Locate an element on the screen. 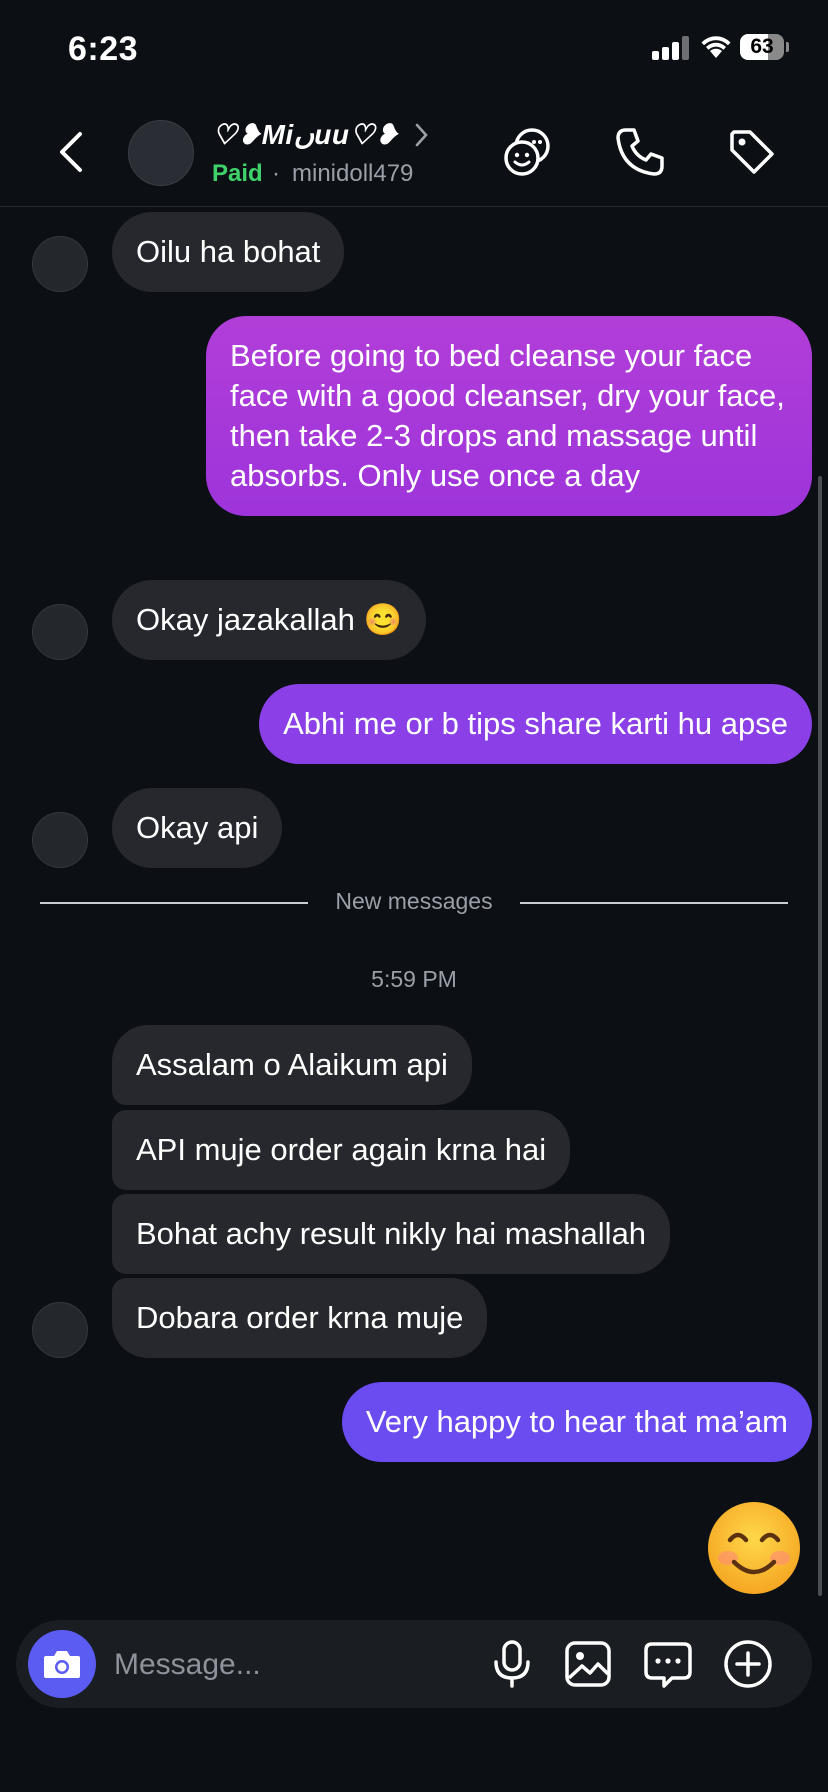 The width and height of the screenshot is (828, 1792). received-message: Assalam o Alaikum api is located at coordinates (292, 1065).